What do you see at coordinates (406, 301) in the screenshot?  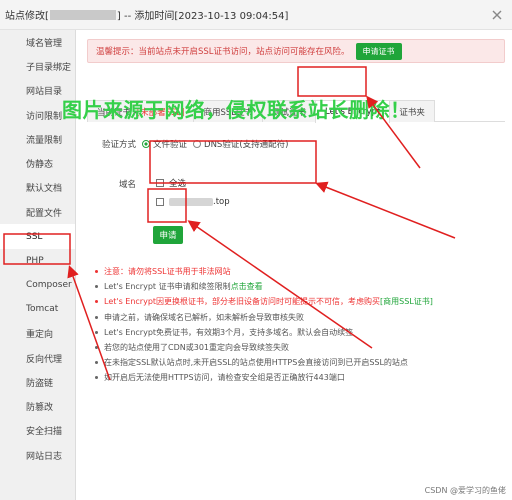 I see `commercial-ssl-link: [商用SSL证书]` at bounding box center [406, 301].